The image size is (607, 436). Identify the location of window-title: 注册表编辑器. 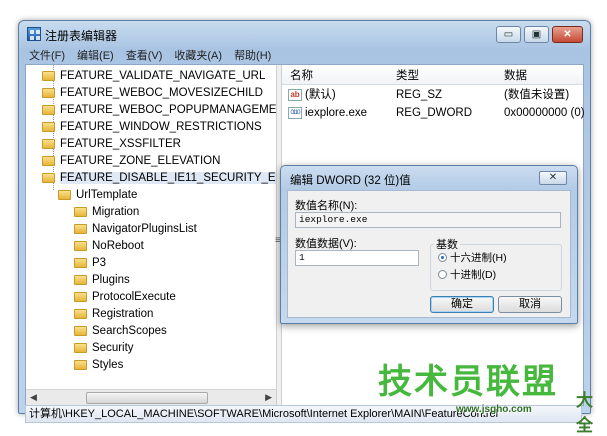
(81, 36).